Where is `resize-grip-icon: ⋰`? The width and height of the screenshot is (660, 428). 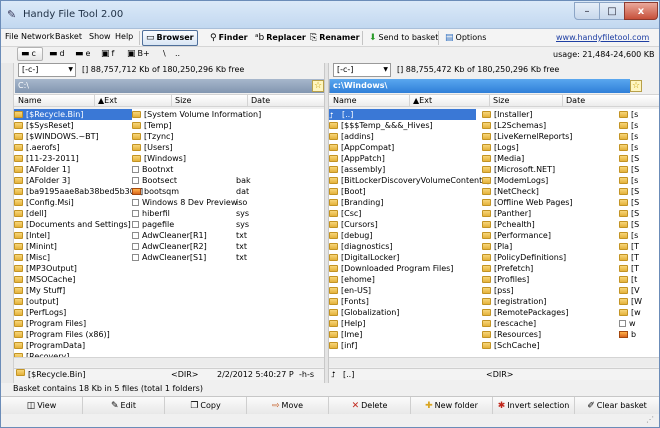
resize-grip-icon: ⋰ is located at coordinates (652, 421).